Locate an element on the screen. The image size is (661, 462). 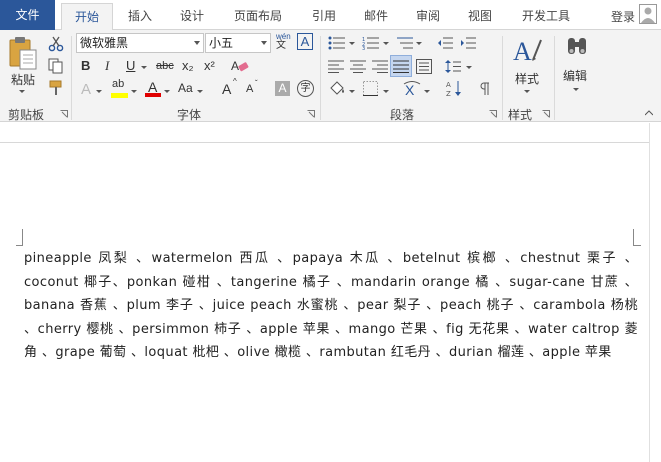
enclose-characters-button: 字 is located at coordinates (305, 88).